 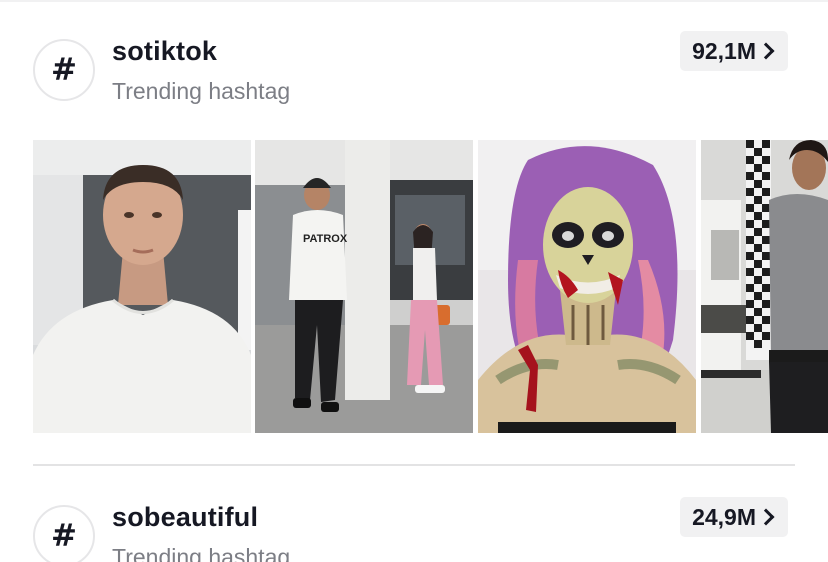 I want to click on view-count-label: 92,1M, so click(x=724, y=50).